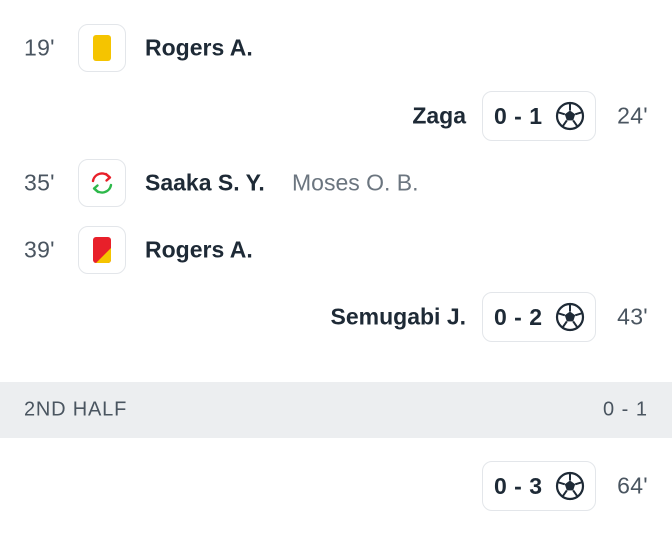  Describe the element at coordinates (39, 182) in the screenshot. I see `event-minute: 35'` at that location.